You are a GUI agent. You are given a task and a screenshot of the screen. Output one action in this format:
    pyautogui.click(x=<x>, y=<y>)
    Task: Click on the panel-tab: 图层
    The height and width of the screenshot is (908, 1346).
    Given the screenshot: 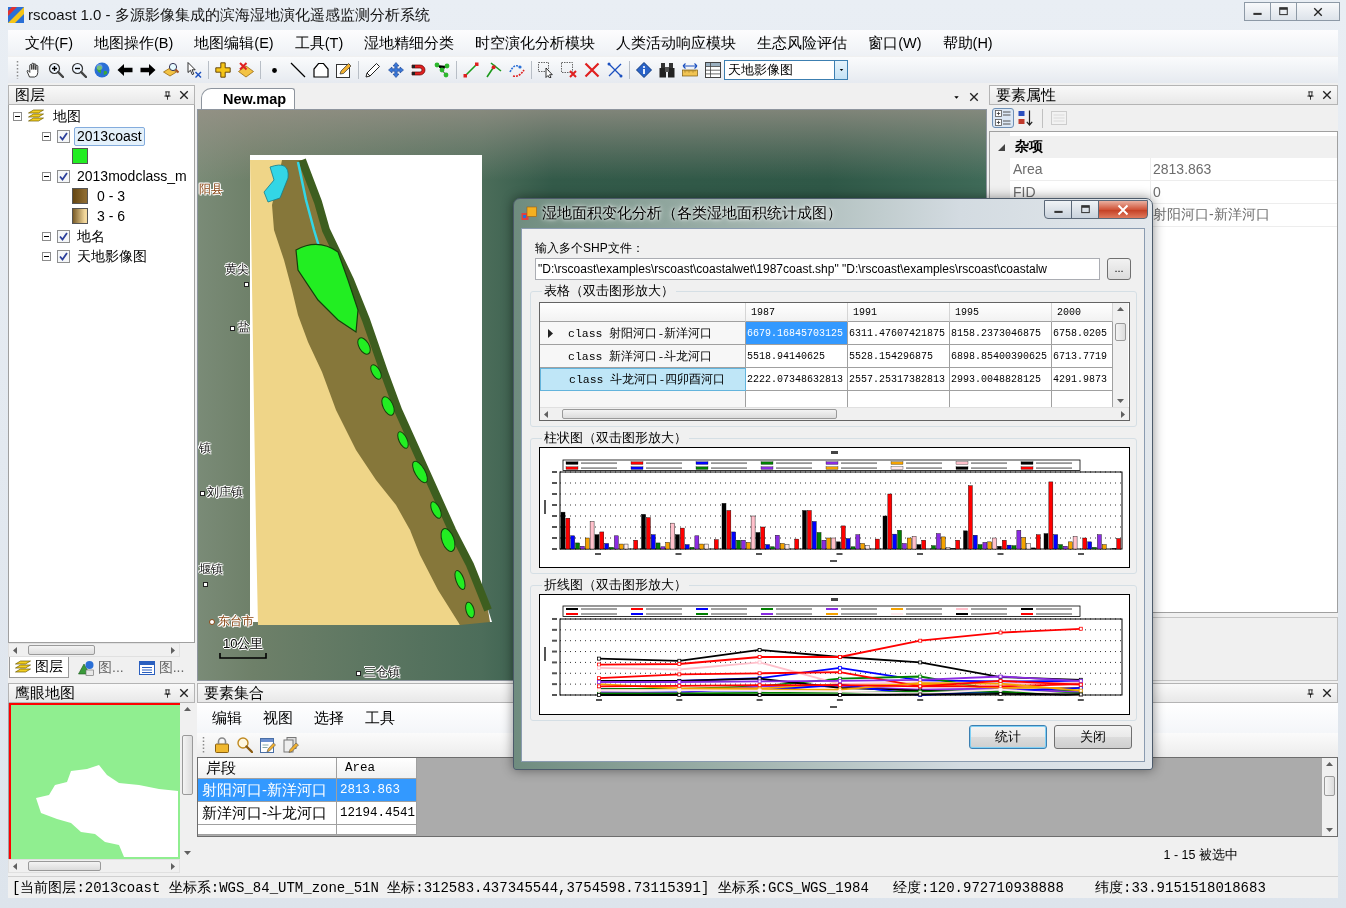 What is the action you would take?
    pyautogui.click(x=39, y=667)
    